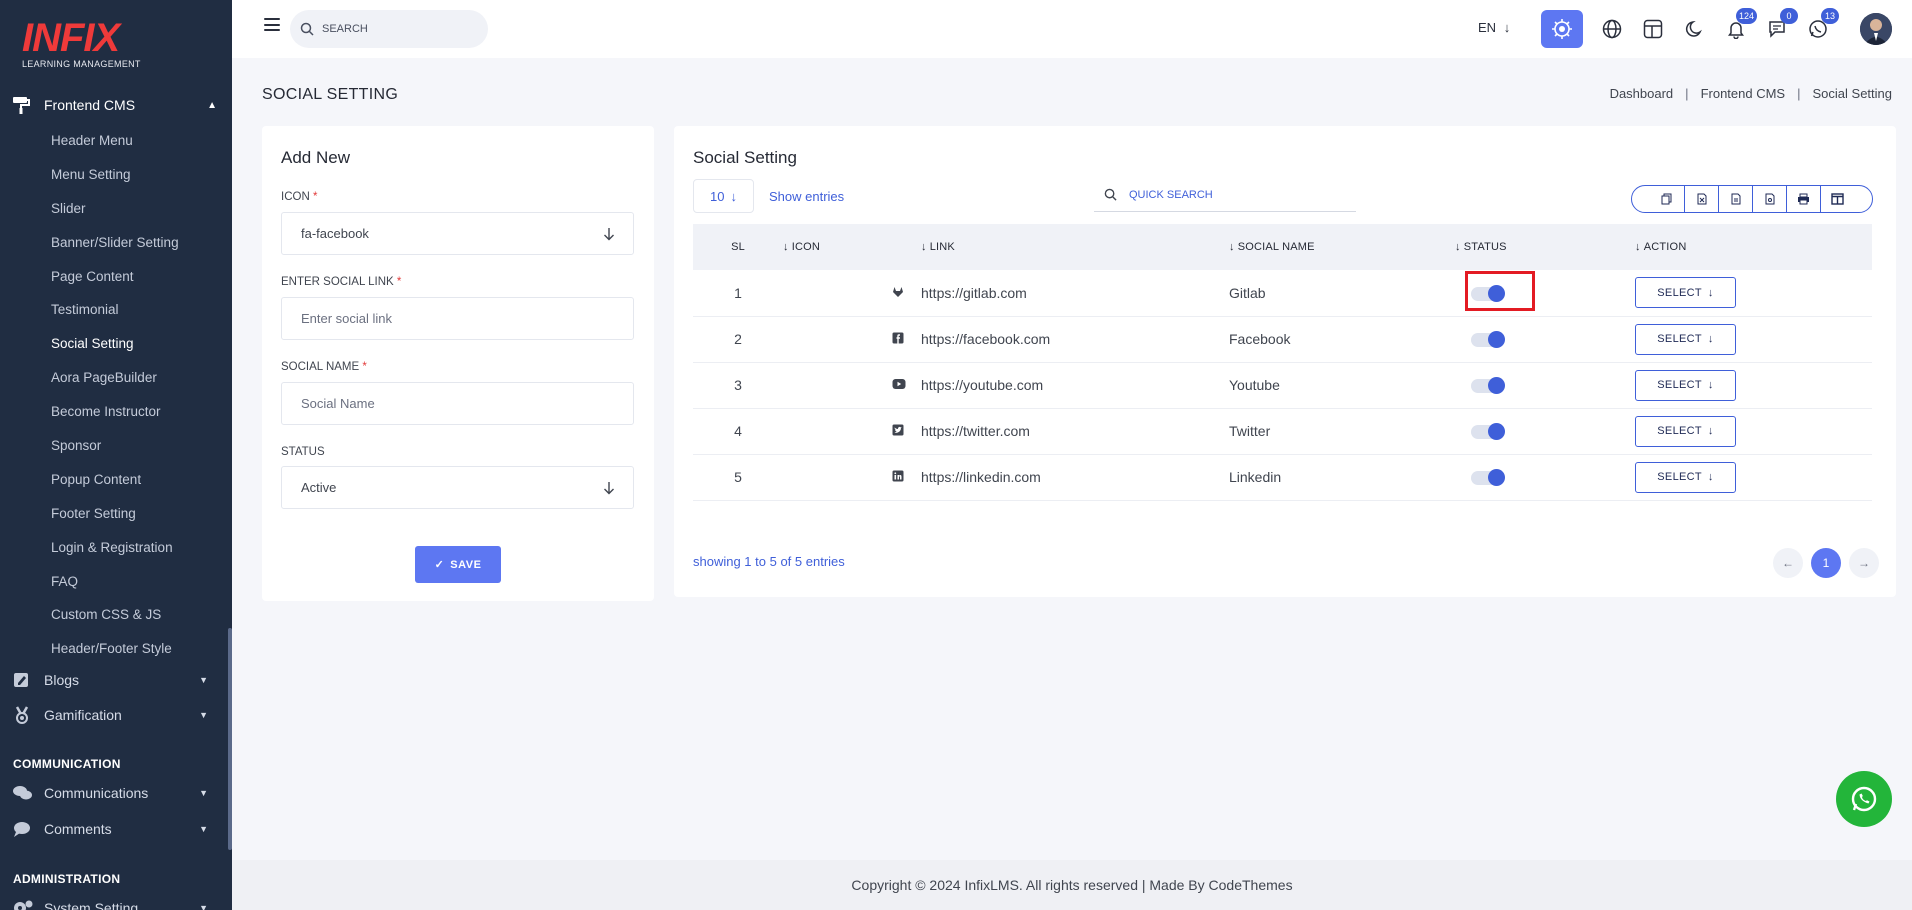 The height and width of the screenshot is (910, 1912). I want to click on sidebar-item-footer-setting: Footer Setting, so click(115, 514).